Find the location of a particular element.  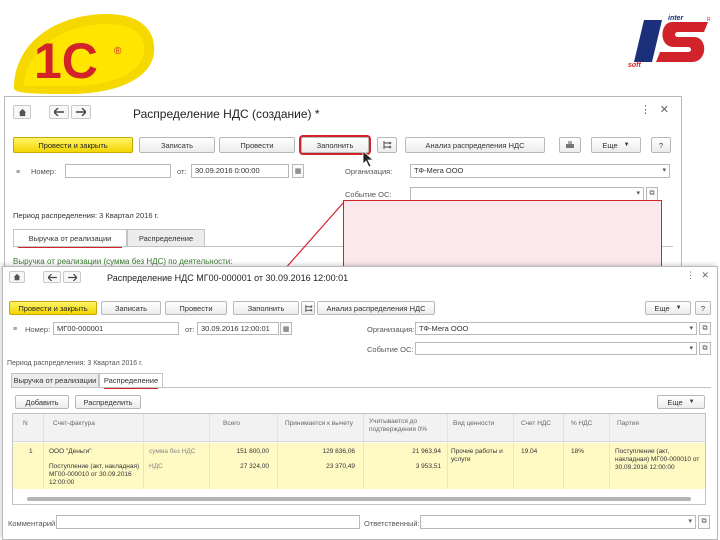

cell-total-vat: 27 324,00 is located at coordinates (254, 466).